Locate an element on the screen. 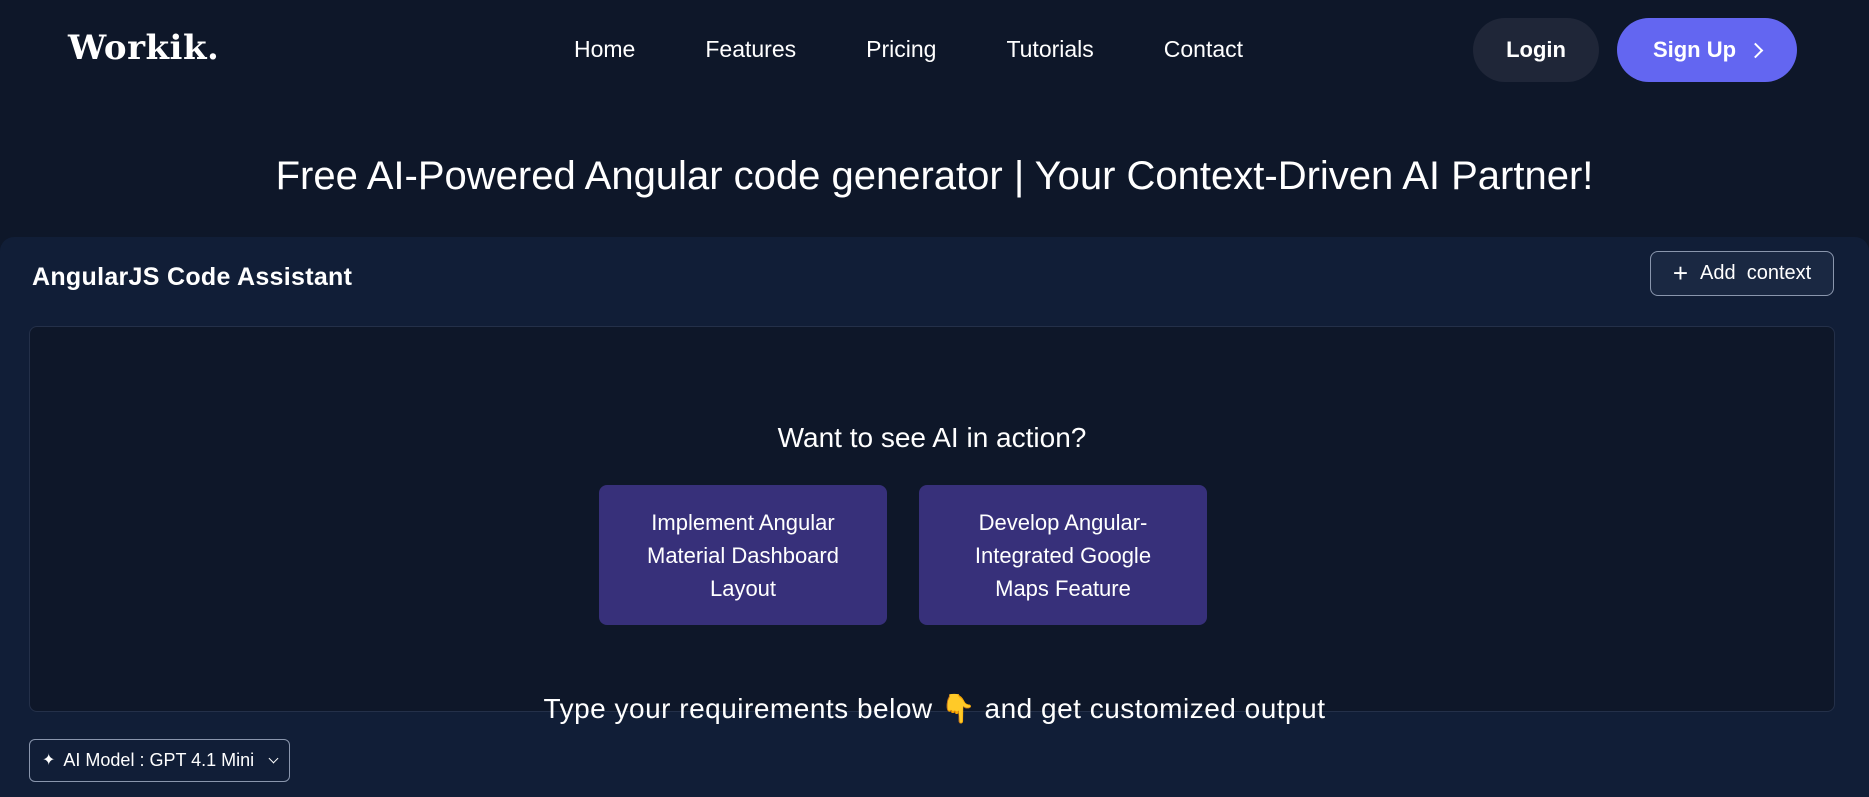 This screenshot has height=797, width=1869. login-label: Login is located at coordinates (1536, 49).